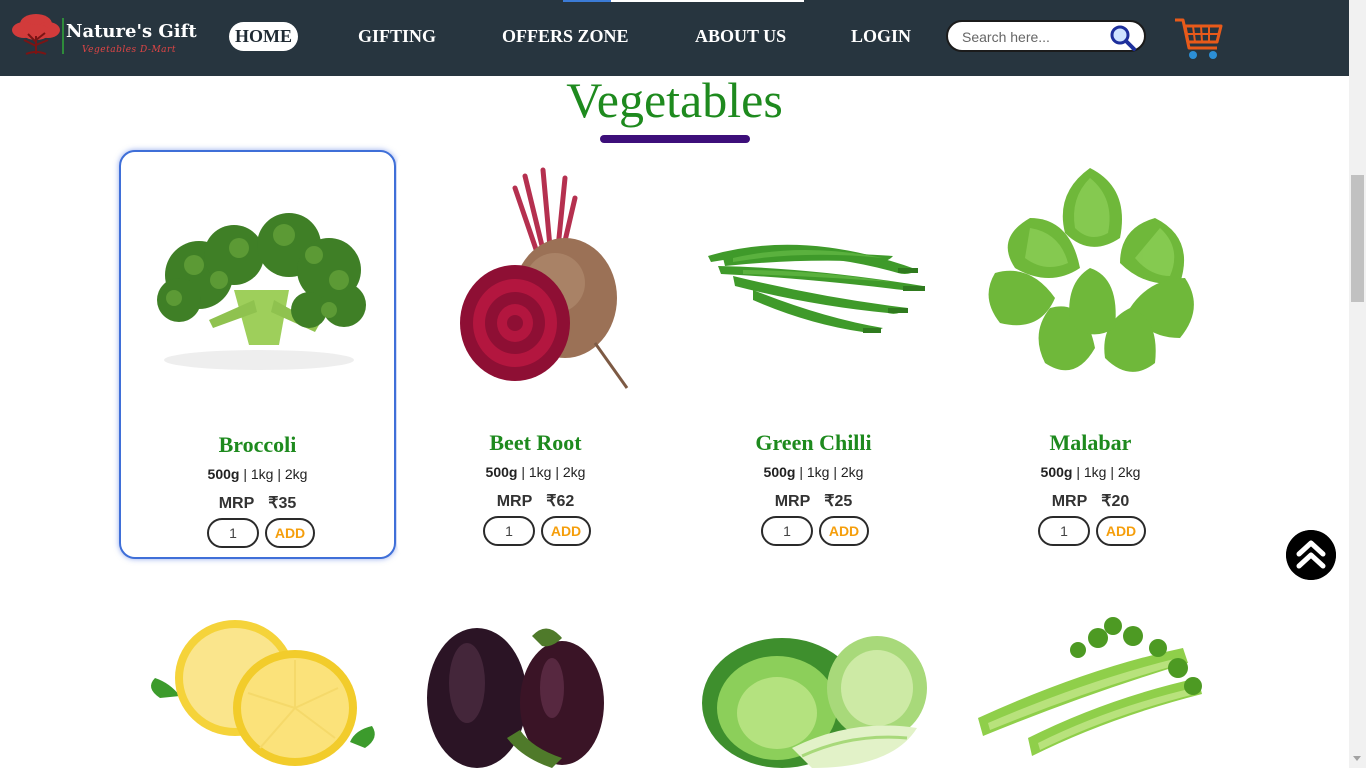 The width and height of the screenshot is (1366, 768). I want to click on price-value: ₹25, so click(838, 501).